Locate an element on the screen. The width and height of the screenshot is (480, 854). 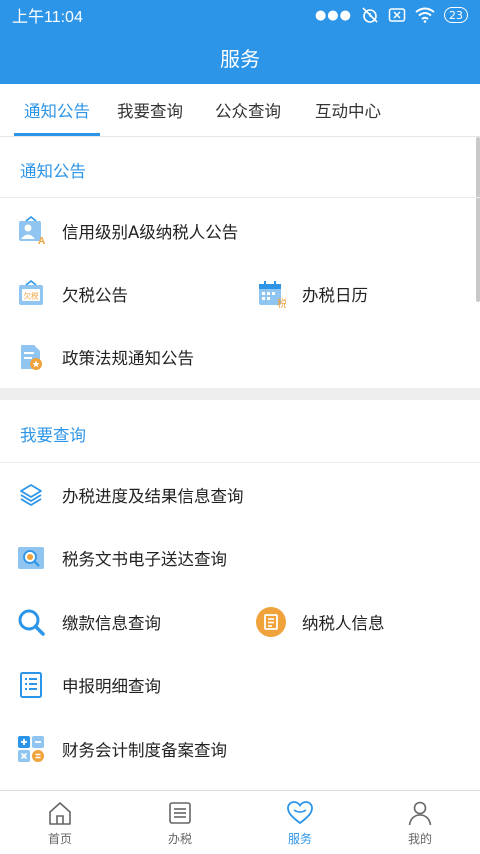
tab-interaction-center: 互动中心 is located at coordinates (348, 110).